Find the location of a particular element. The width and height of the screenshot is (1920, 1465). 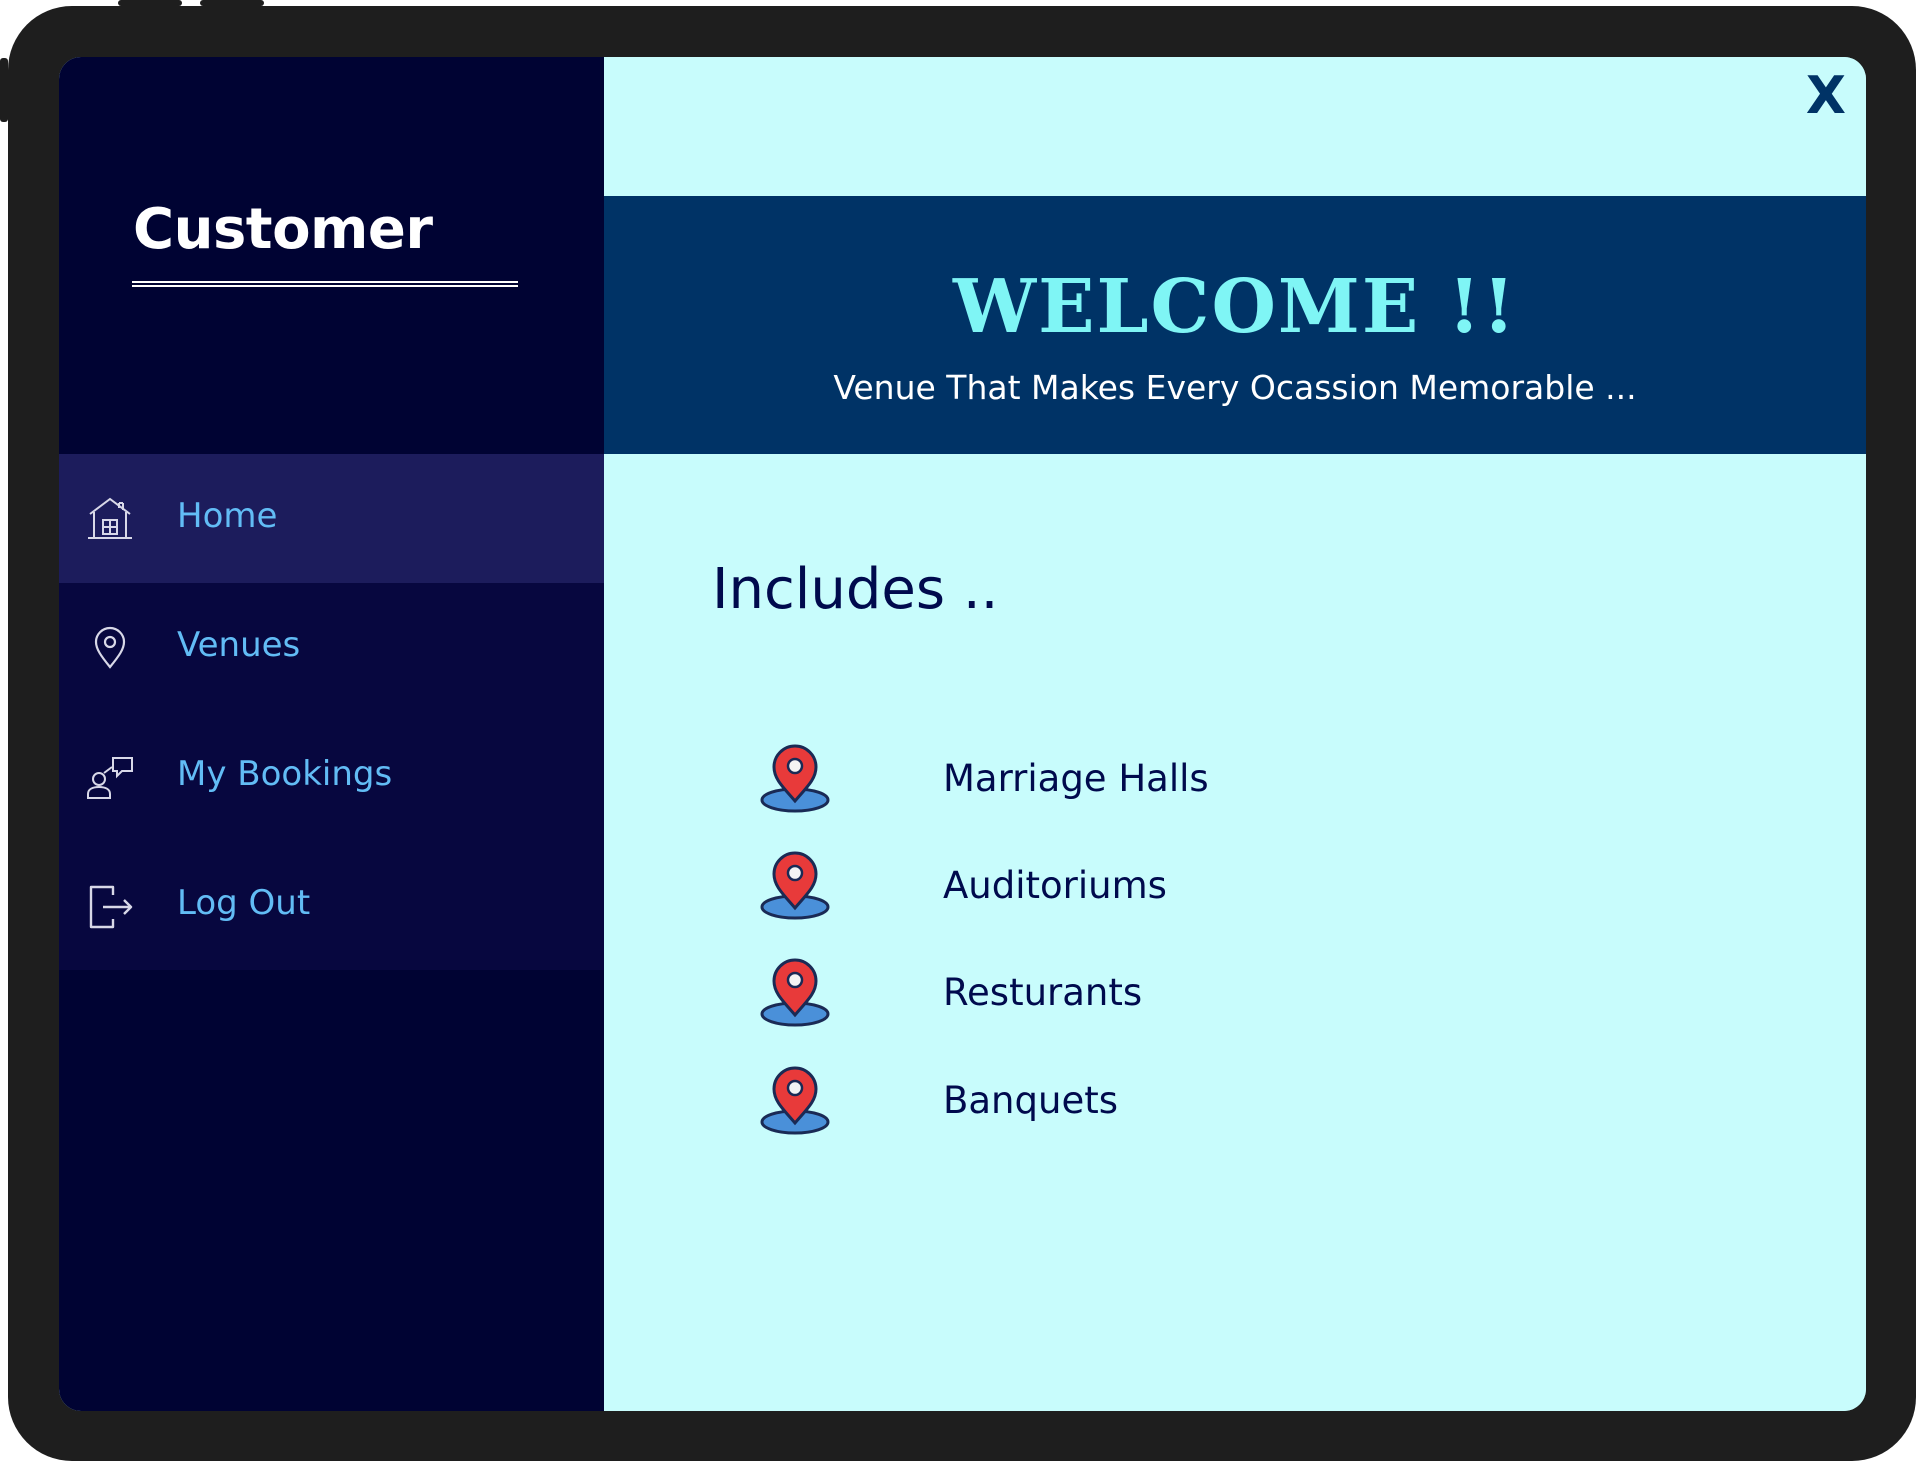

sidebar-item-label: Home is located at coordinates (227, 516).